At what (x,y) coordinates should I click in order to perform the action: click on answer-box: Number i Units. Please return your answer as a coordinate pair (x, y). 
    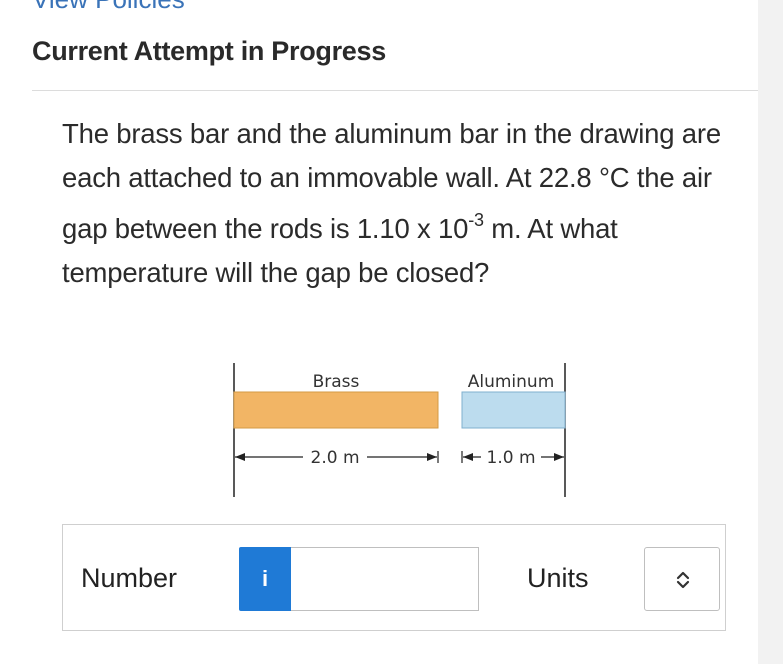
    Looking at the image, I should click on (394, 577).